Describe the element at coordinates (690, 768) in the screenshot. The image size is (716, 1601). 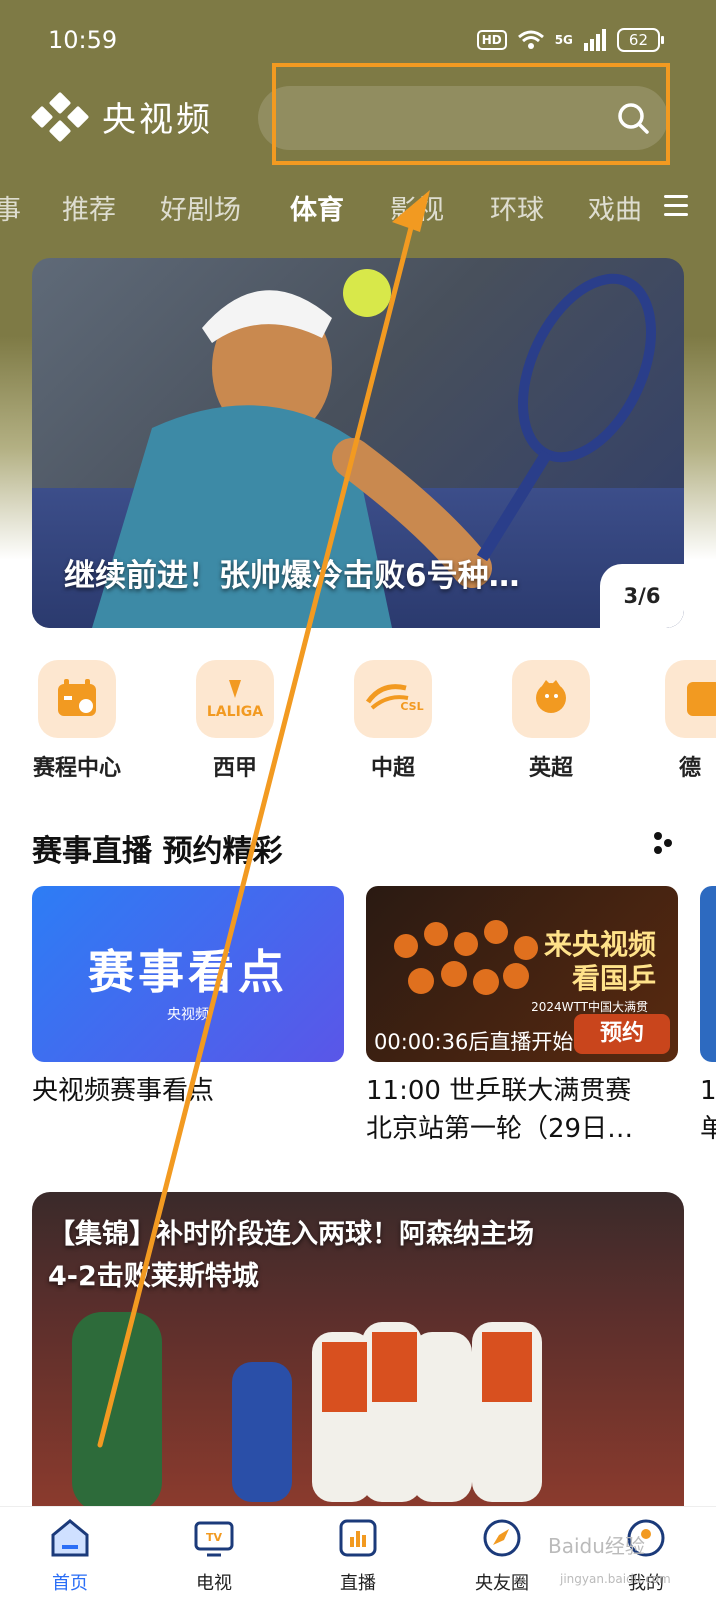
I see `category-label: 德` at that location.